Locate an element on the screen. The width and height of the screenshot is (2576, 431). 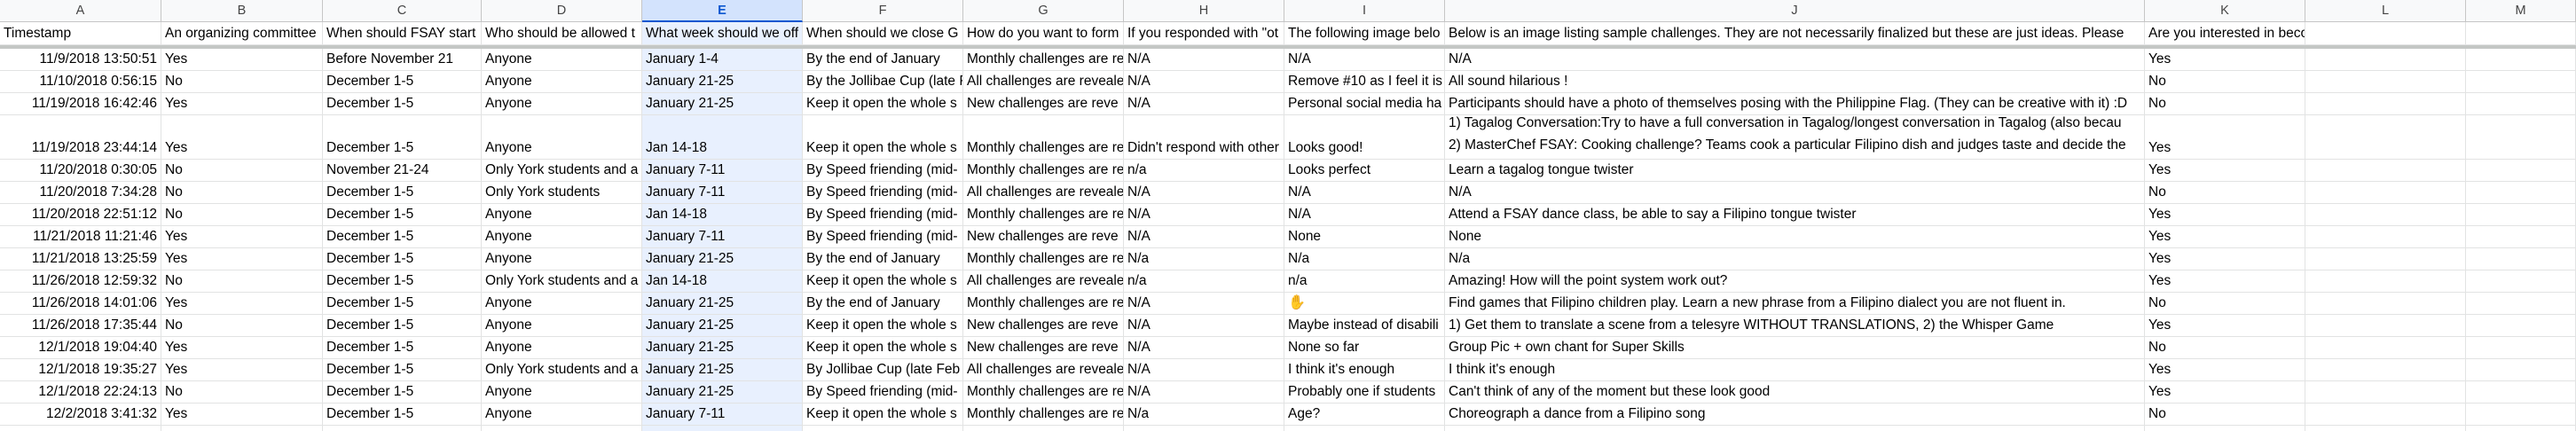
cell-a6: 11/20/2018 0:30:05 is located at coordinates (80, 171).